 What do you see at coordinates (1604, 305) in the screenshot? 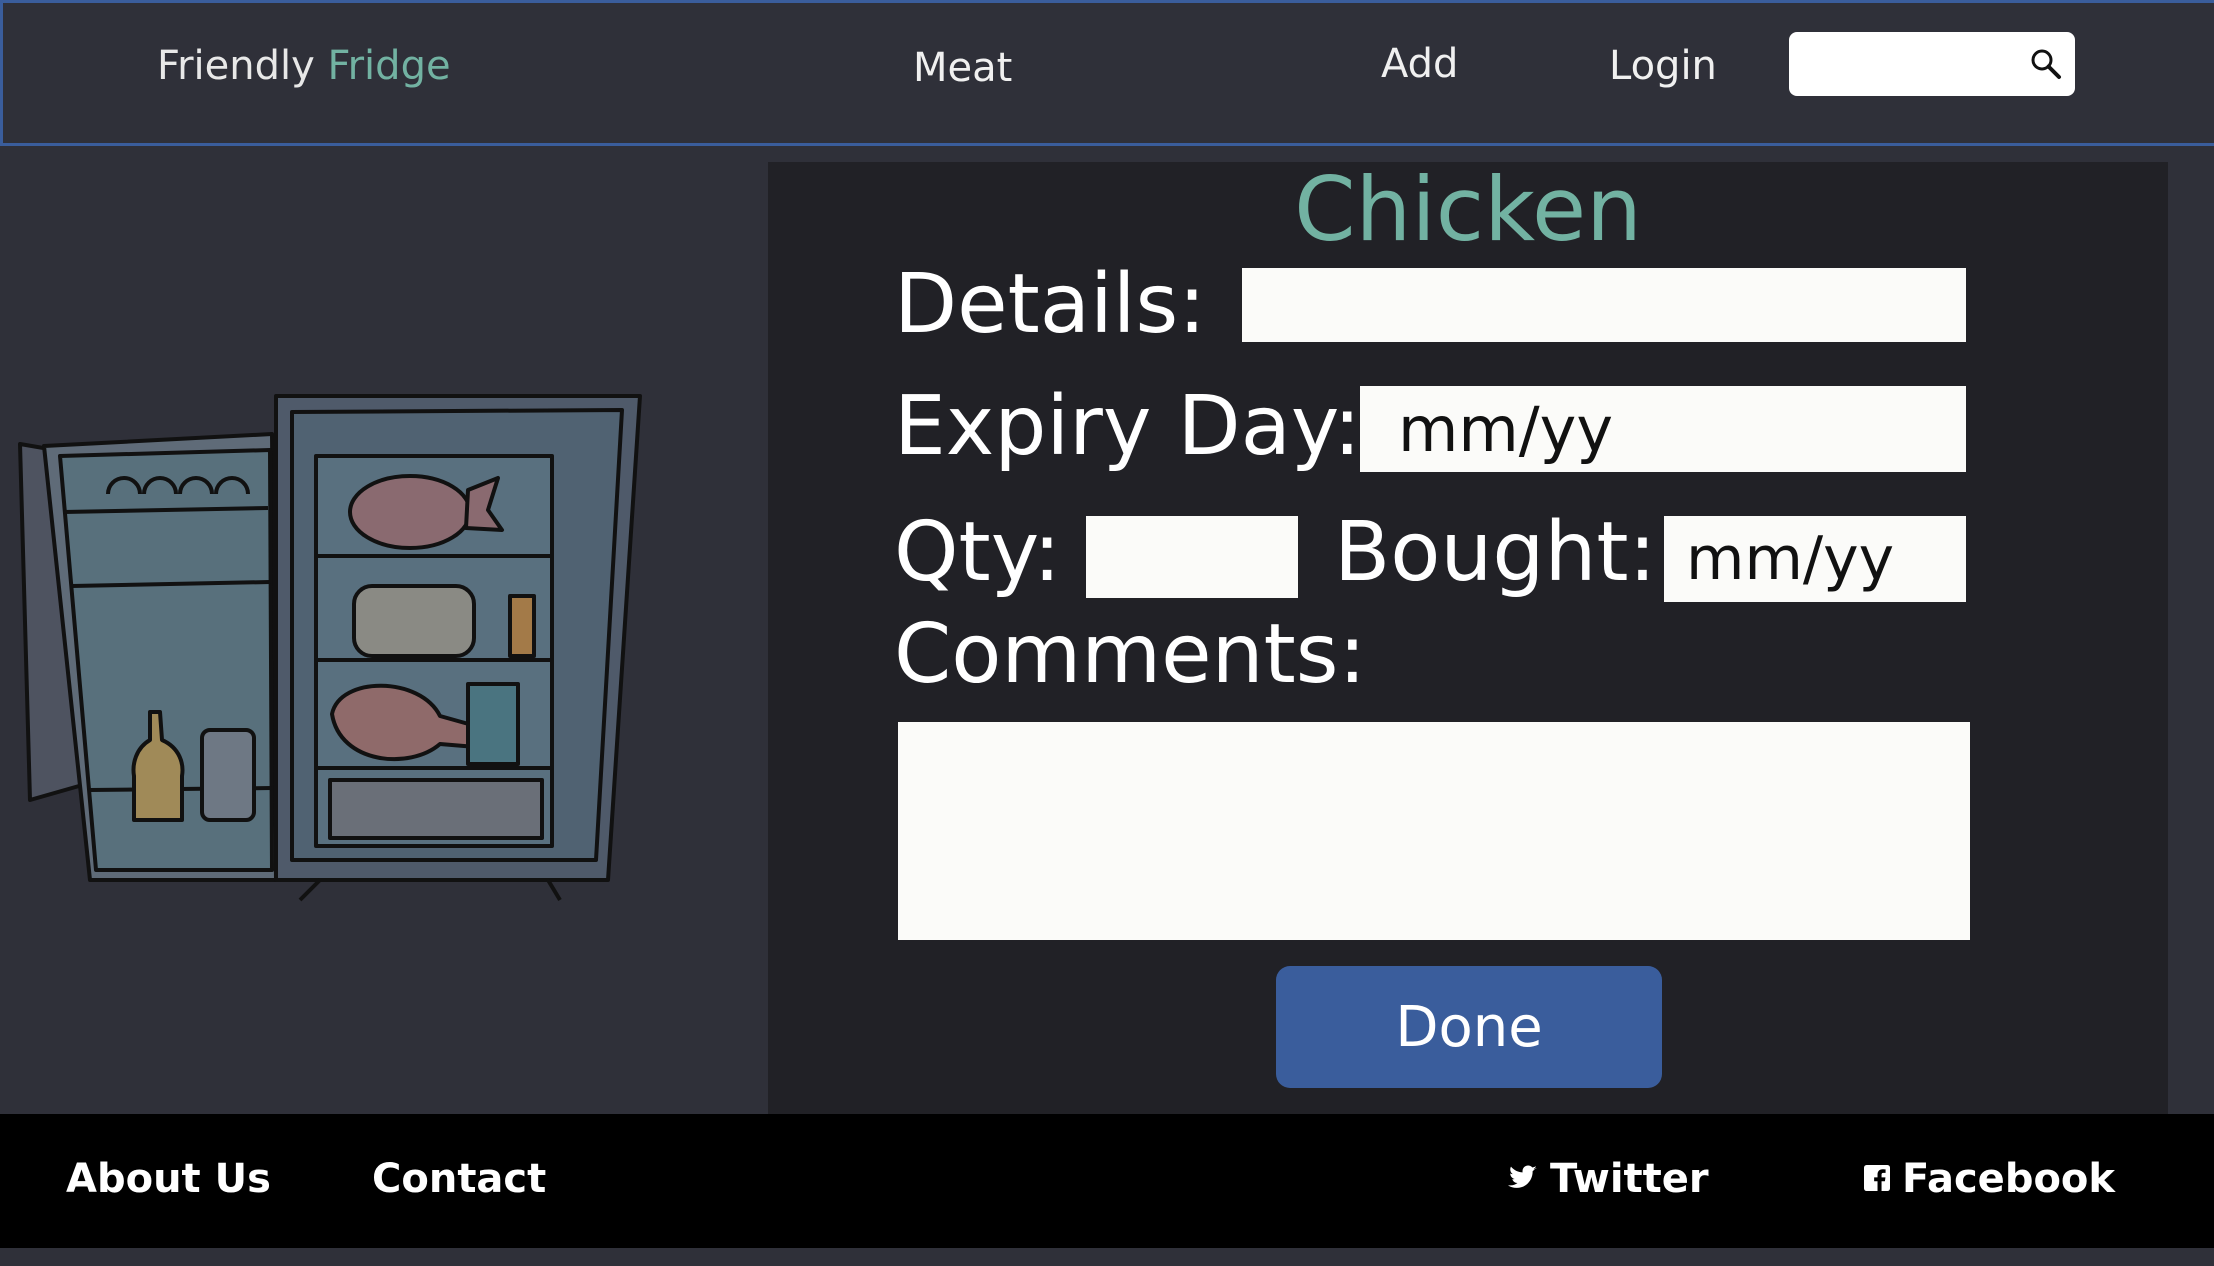
I see `details-input` at bounding box center [1604, 305].